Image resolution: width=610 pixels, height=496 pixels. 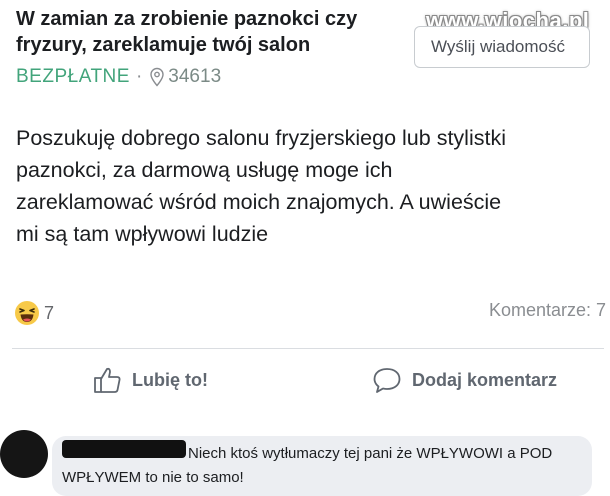 What do you see at coordinates (308, 348) in the screenshot?
I see `divider` at bounding box center [308, 348].